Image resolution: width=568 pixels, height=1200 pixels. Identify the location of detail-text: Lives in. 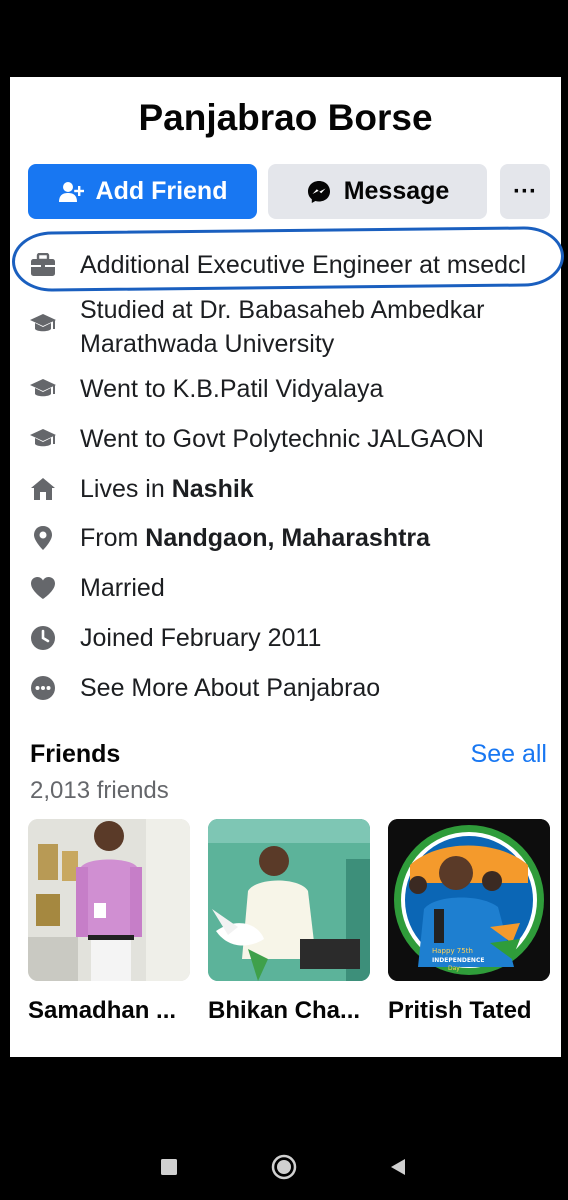
(126, 489).